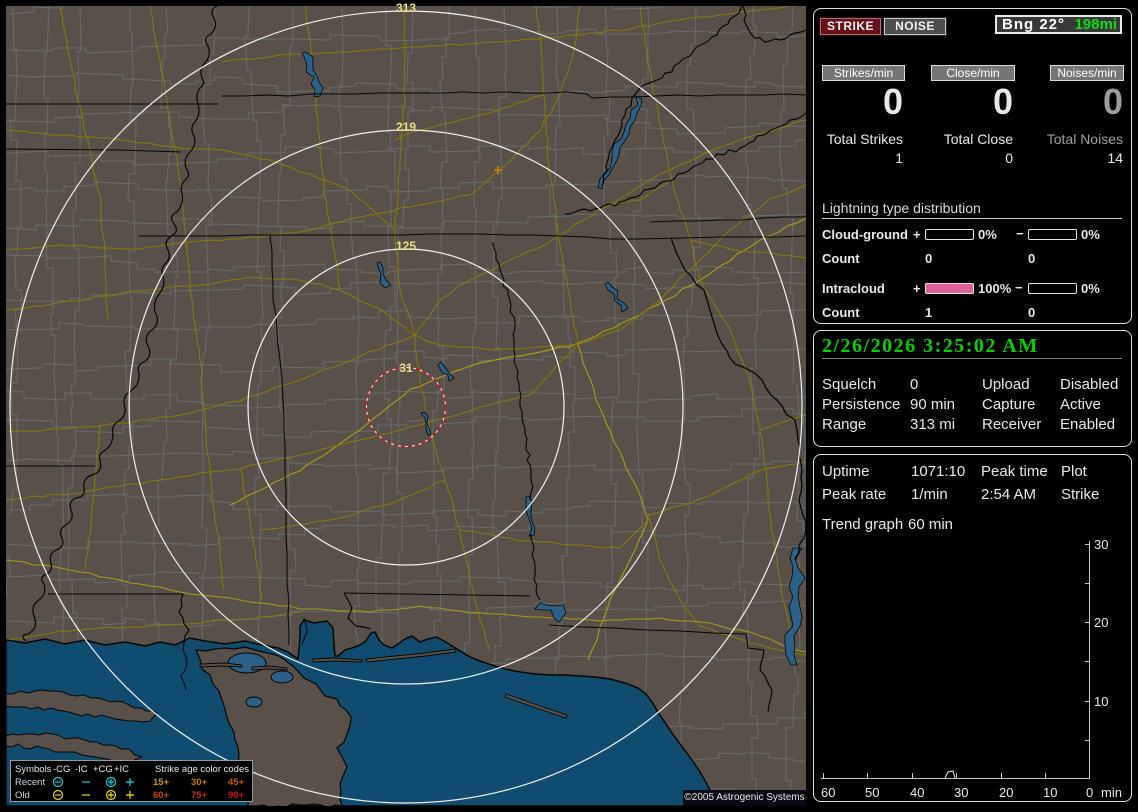 The width and height of the screenshot is (1138, 812). I want to click on svg-text: 313, so click(406, 8).